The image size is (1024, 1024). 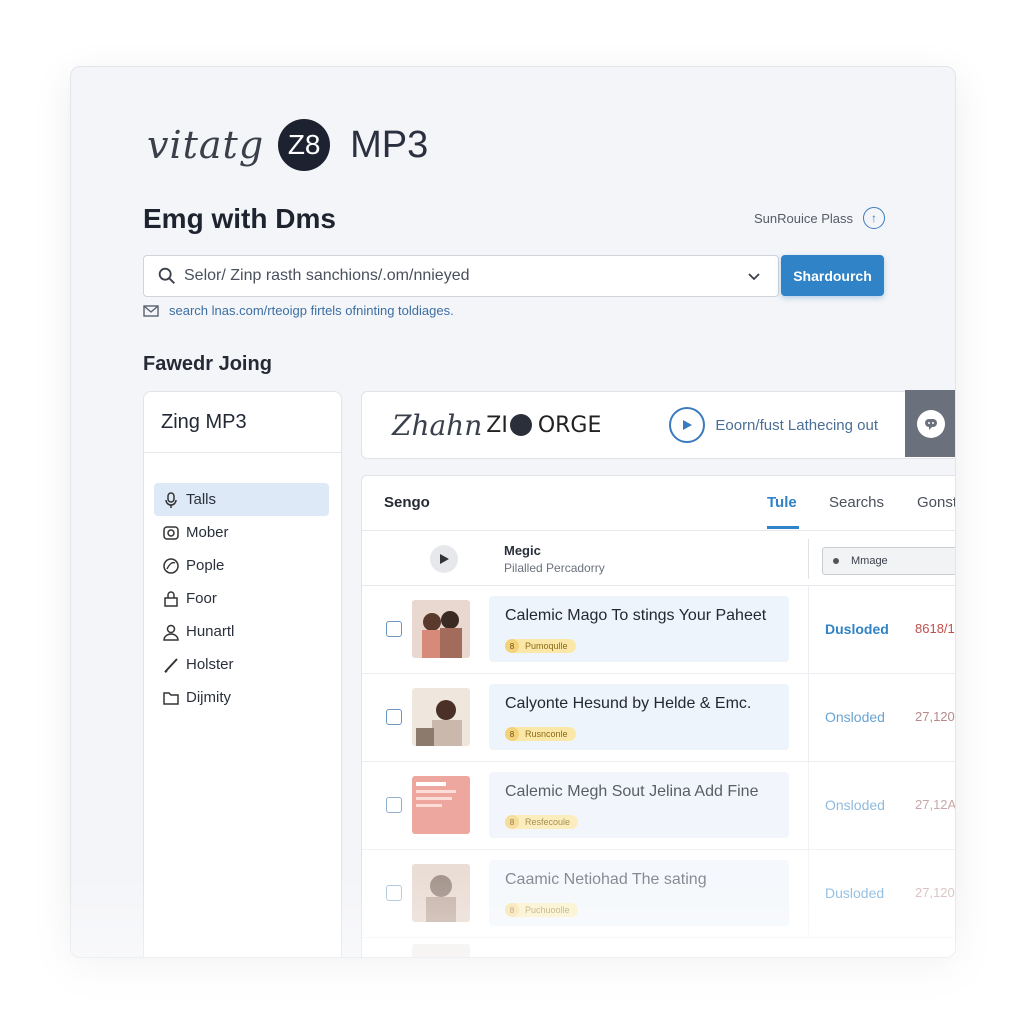 I want to click on search-icon, so click(x=166, y=275).